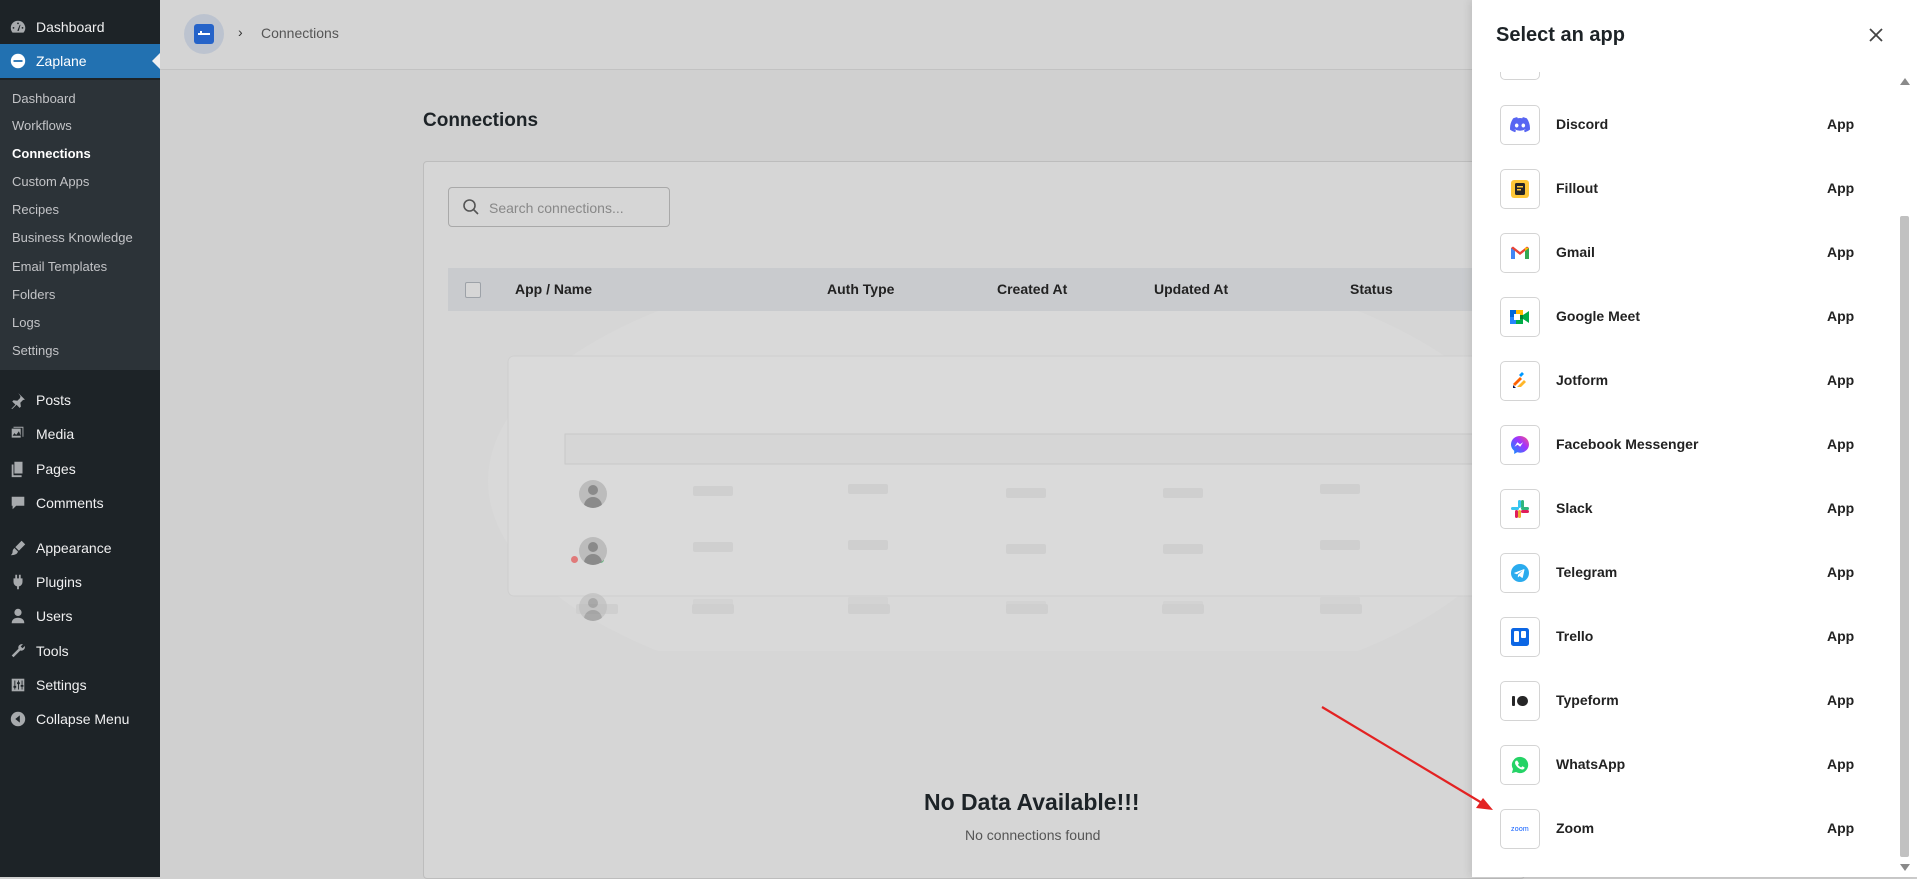 The image size is (1917, 879). What do you see at coordinates (1680, 573) in the screenshot?
I see `app-row-telegram: Telegram App` at bounding box center [1680, 573].